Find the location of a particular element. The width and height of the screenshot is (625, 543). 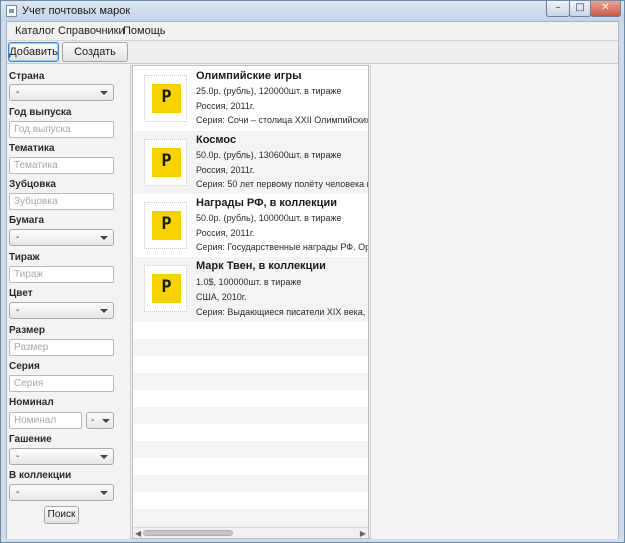

cancellation-select-value: - is located at coordinates (18, 456).